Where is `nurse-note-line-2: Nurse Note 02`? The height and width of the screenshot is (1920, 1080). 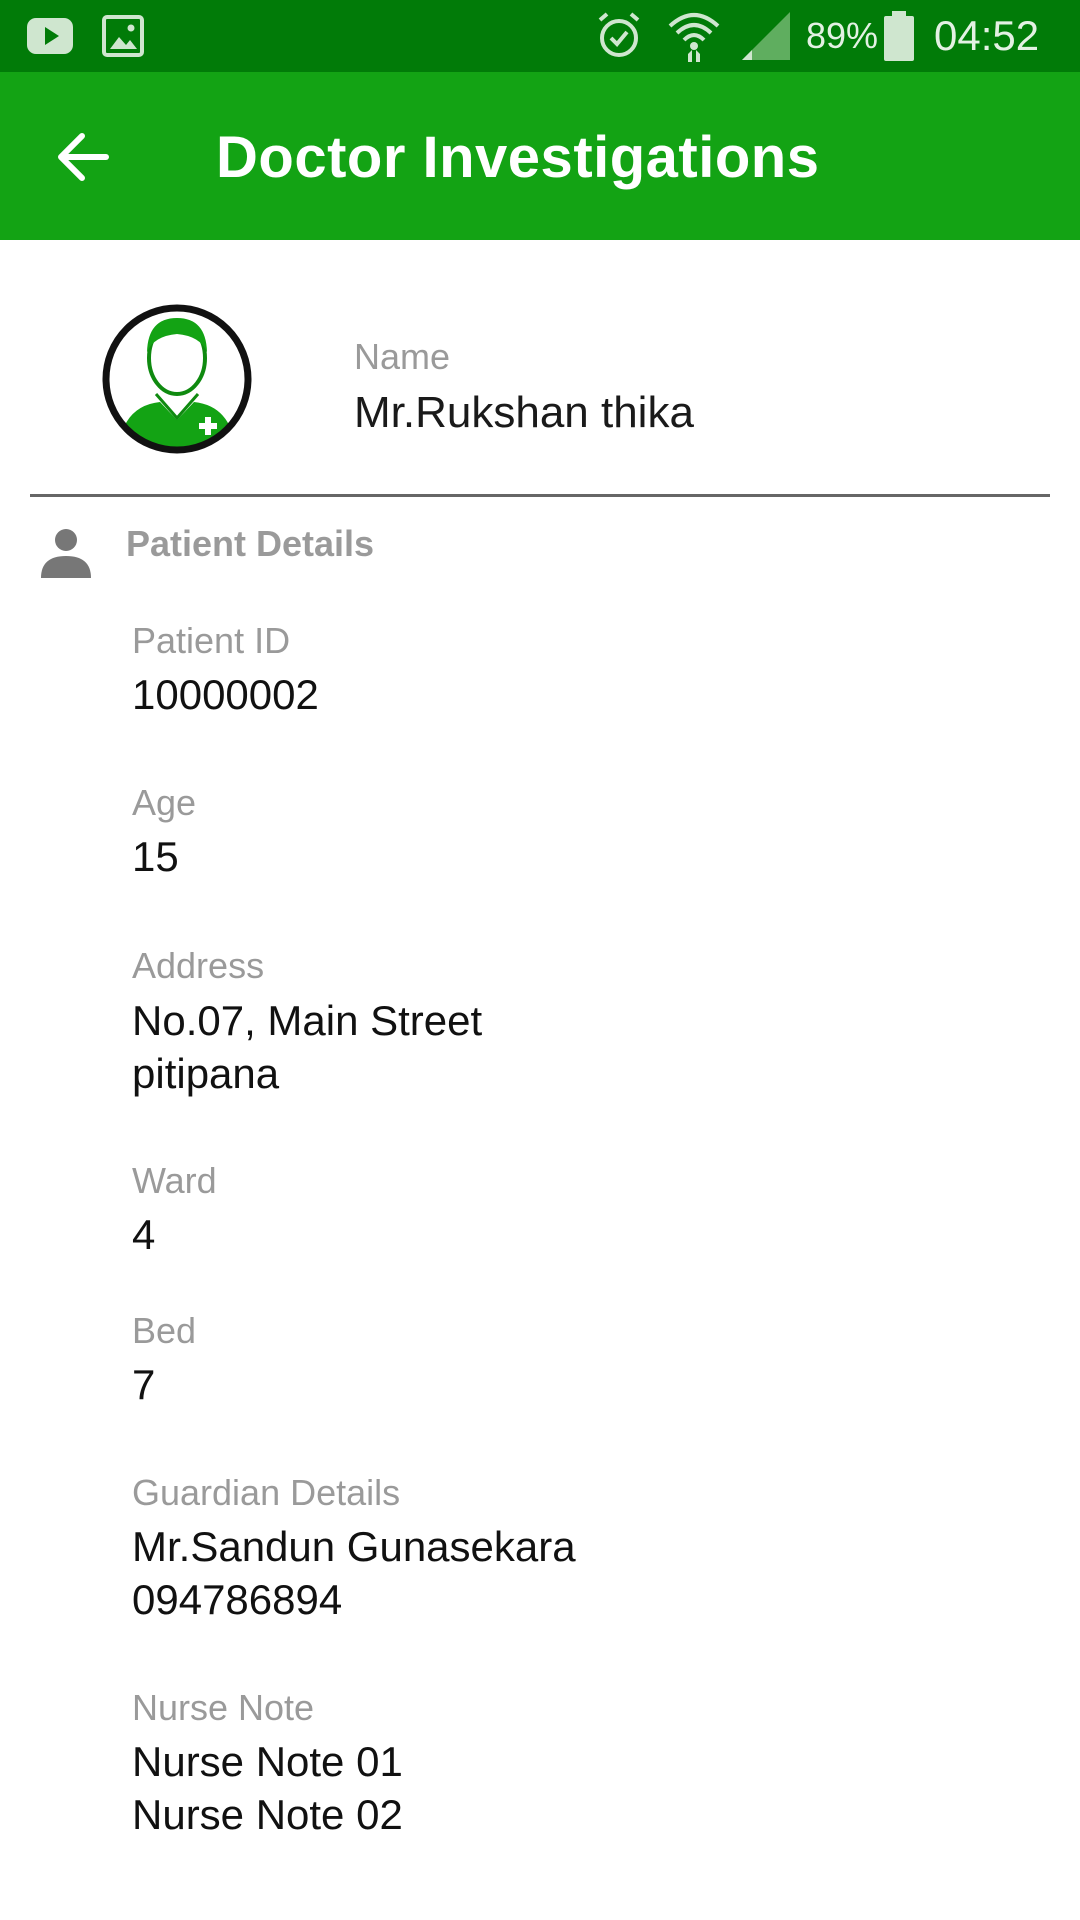
nurse-note-line-2: Nurse Note 02 is located at coordinates (267, 1814).